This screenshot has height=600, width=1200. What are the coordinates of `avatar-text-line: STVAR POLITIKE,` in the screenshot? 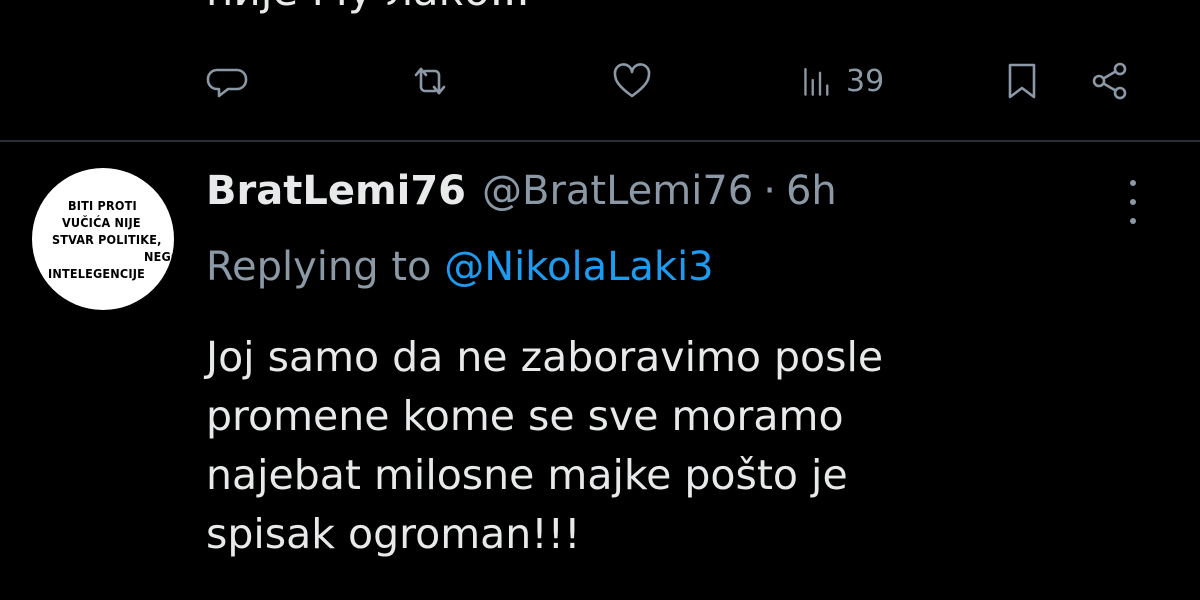 It's located at (107, 239).